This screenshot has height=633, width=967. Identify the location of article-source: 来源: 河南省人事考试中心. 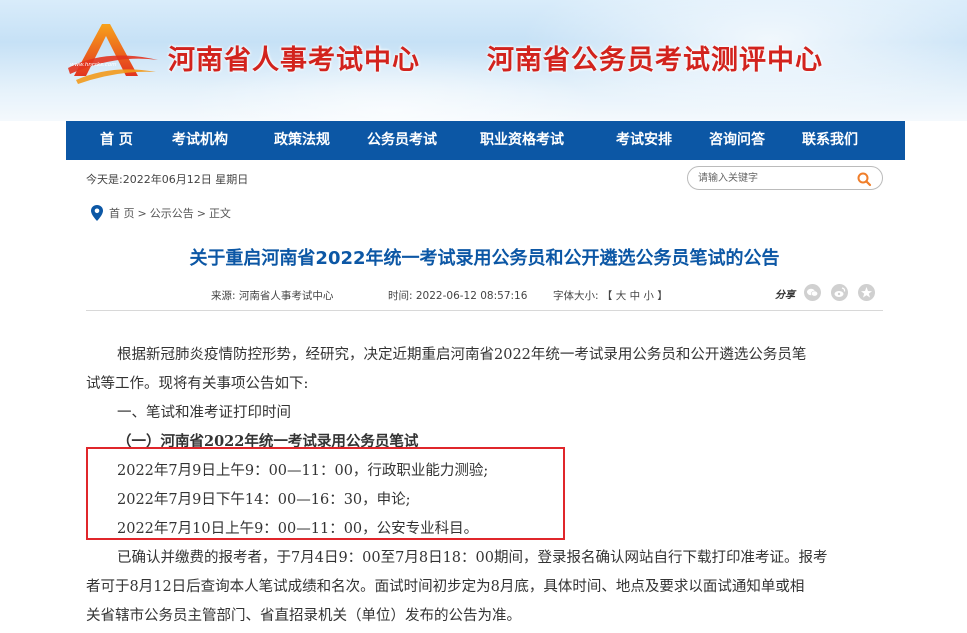
(272, 296).